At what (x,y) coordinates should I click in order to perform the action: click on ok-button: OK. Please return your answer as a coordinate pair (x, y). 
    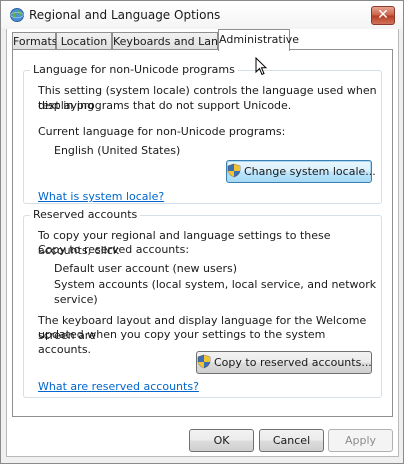
    Looking at the image, I should click on (221, 440).